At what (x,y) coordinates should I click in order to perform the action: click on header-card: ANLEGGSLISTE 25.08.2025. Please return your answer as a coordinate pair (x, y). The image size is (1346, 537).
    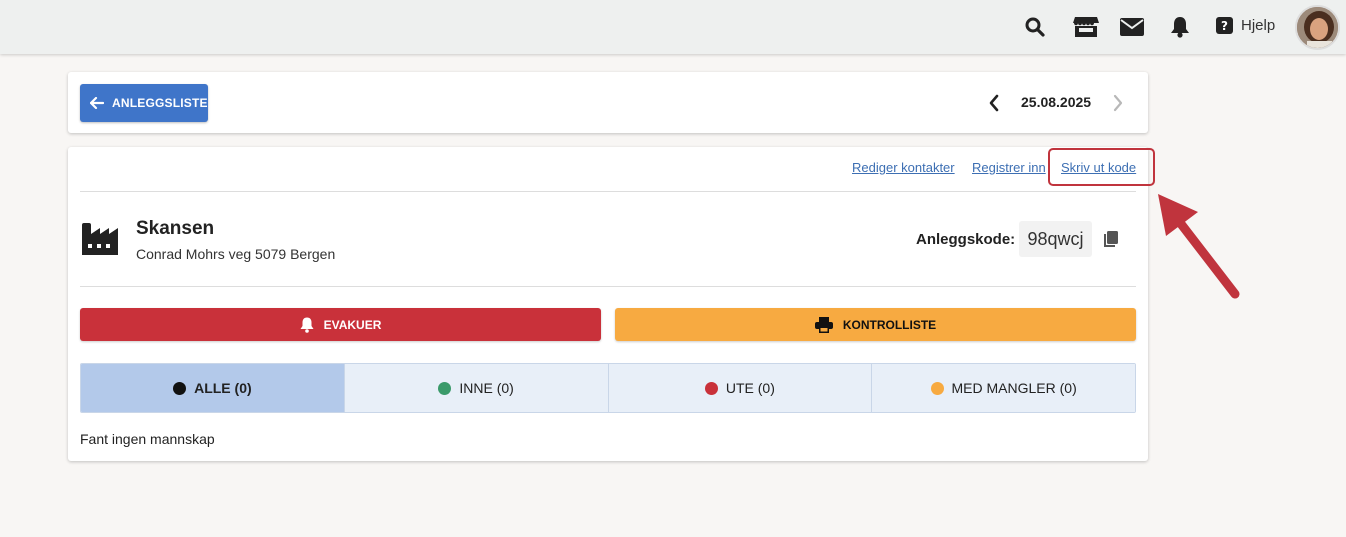
    Looking at the image, I should click on (608, 102).